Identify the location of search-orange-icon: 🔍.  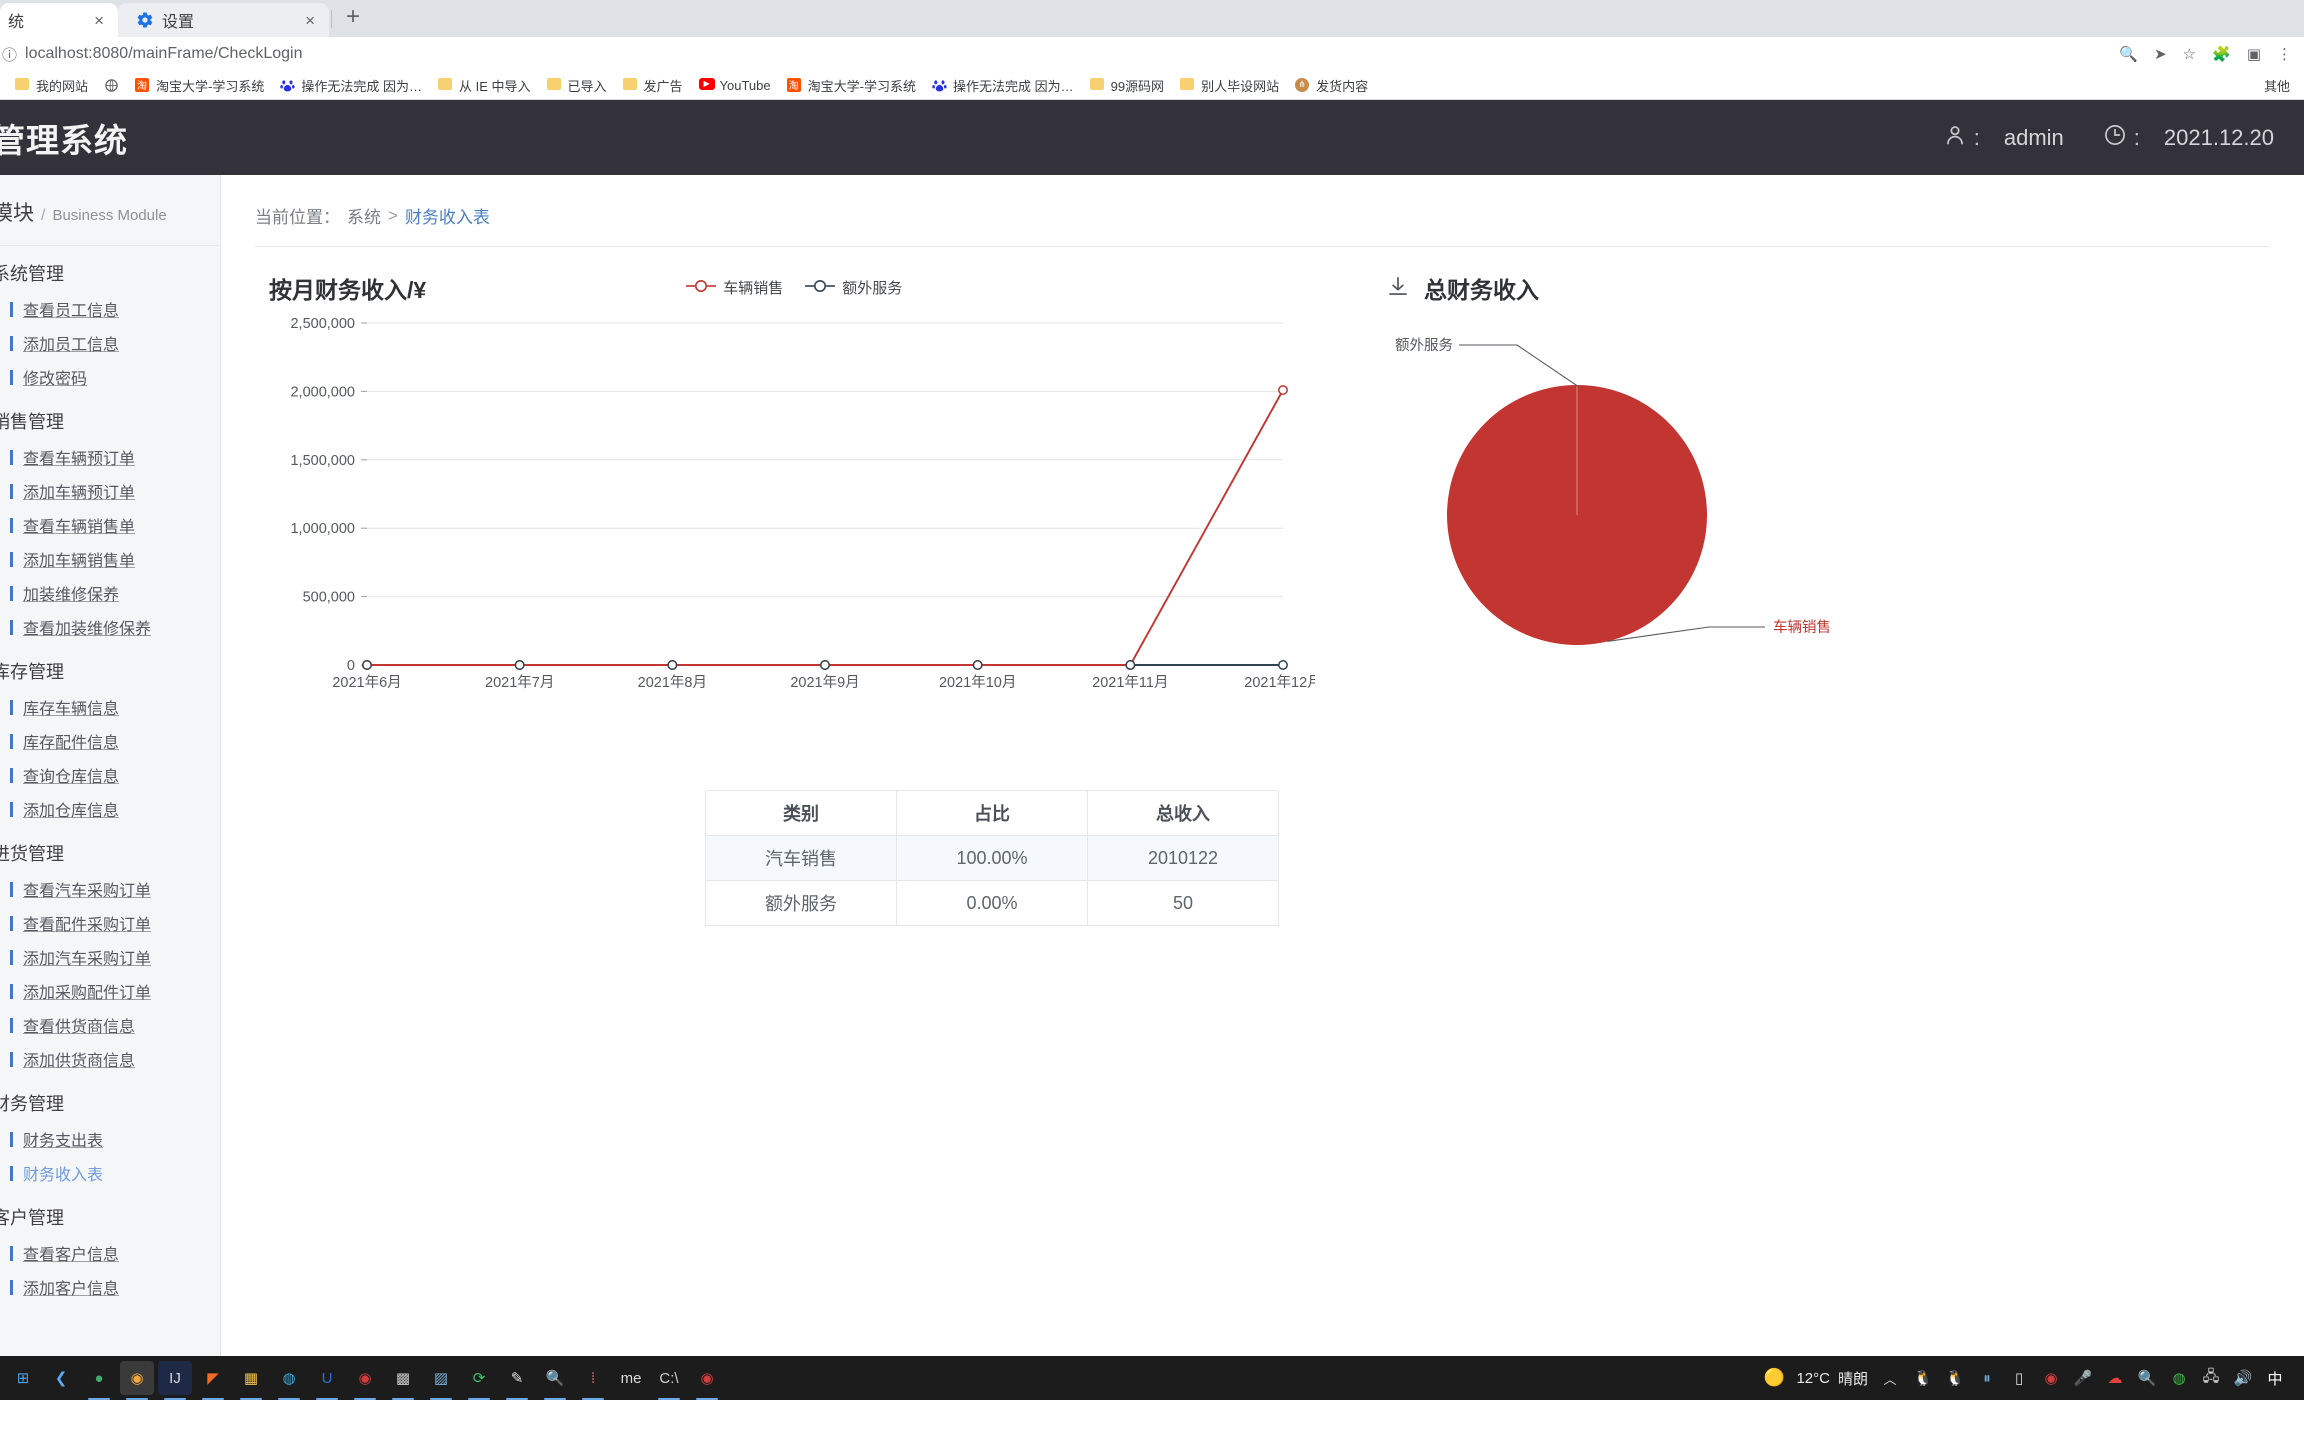
(555, 1380).